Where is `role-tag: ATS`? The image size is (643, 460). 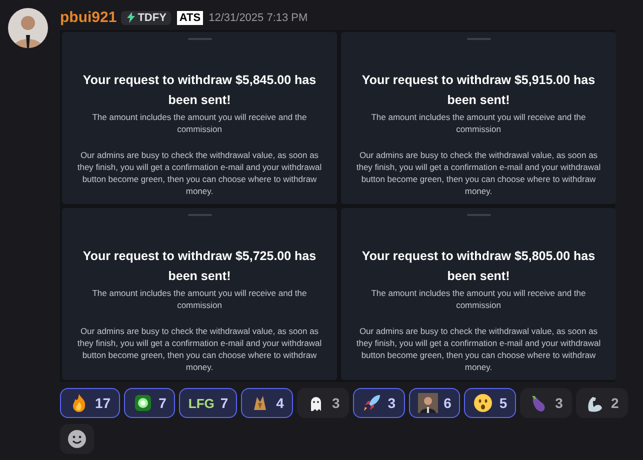
role-tag: ATS is located at coordinates (190, 17).